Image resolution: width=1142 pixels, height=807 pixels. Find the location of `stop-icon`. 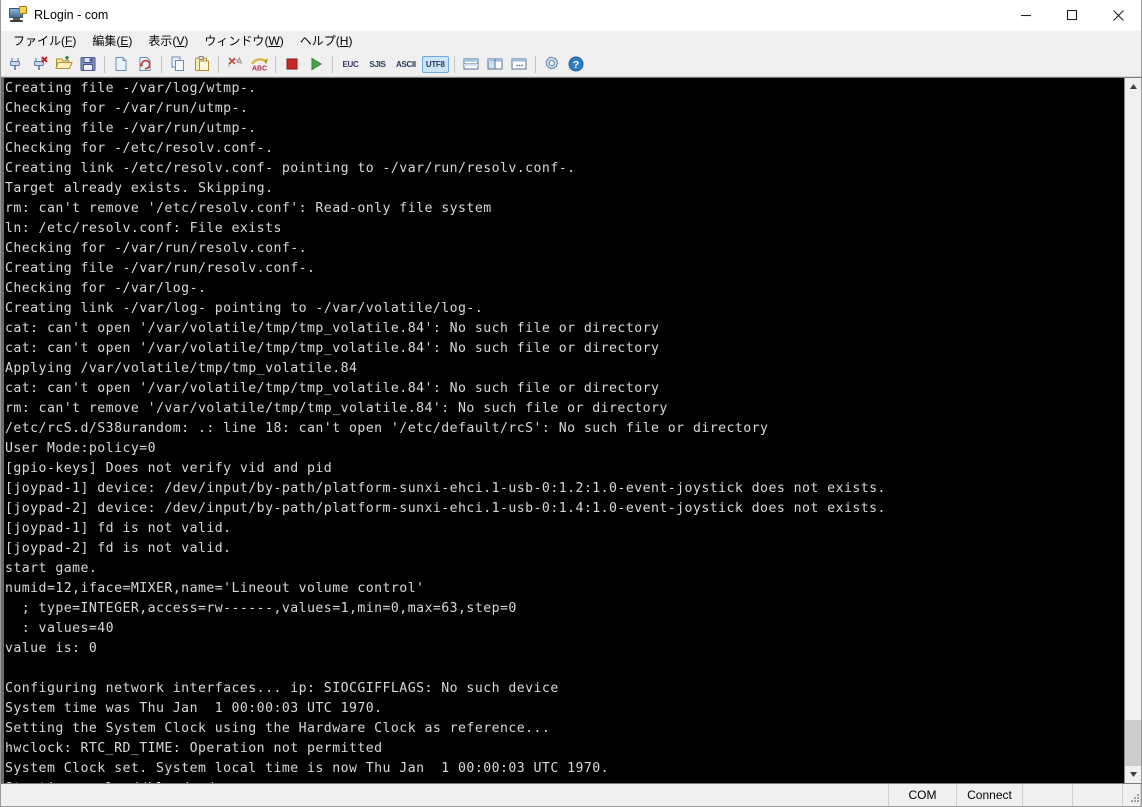

stop-icon is located at coordinates (292, 64).